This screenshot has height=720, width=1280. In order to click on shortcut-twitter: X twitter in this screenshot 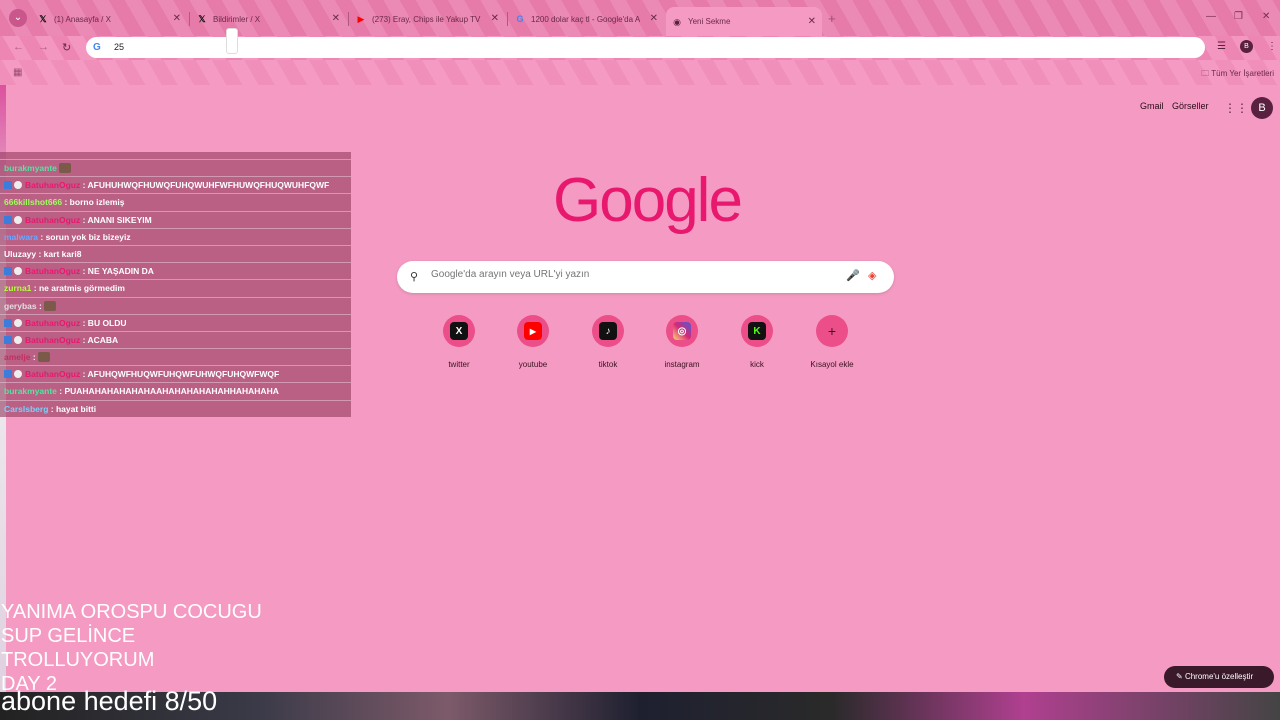, I will do `click(459, 342)`.